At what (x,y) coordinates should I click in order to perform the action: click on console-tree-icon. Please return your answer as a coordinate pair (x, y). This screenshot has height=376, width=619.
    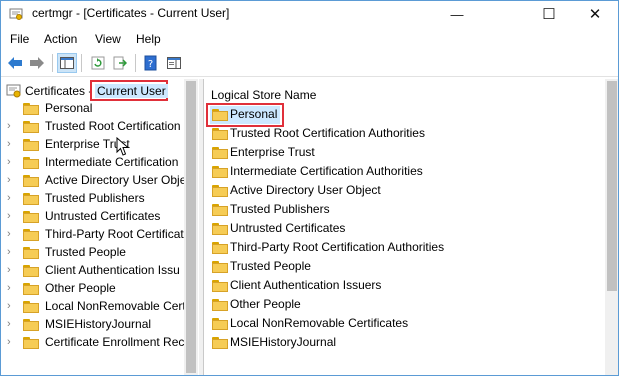
    Looking at the image, I should click on (67, 63).